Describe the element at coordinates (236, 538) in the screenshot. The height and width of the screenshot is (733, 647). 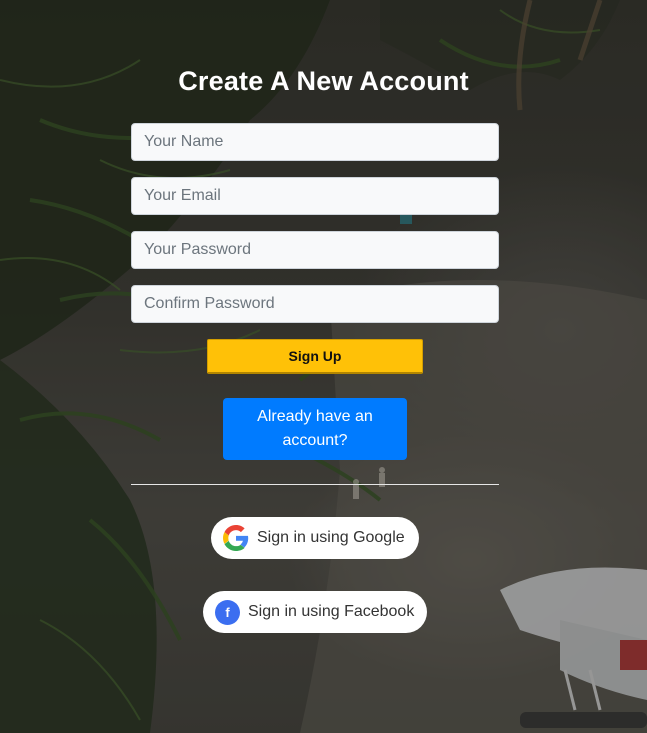
I see `google-logo-icon` at that location.